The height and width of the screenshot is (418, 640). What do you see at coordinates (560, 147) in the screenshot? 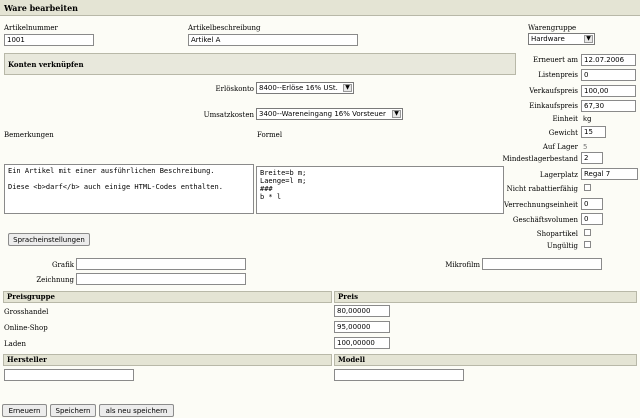
I see `auf-lager-label: Auf Lager` at bounding box center [560, 147].